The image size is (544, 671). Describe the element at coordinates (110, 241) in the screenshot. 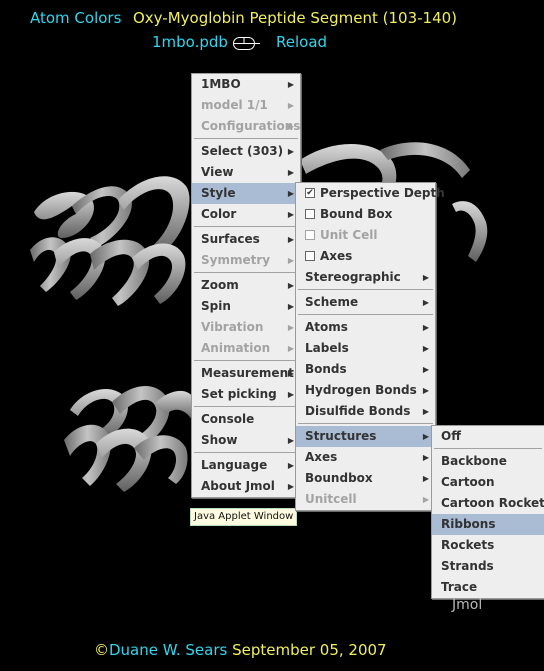

I see `helix-upper-left` at that location.